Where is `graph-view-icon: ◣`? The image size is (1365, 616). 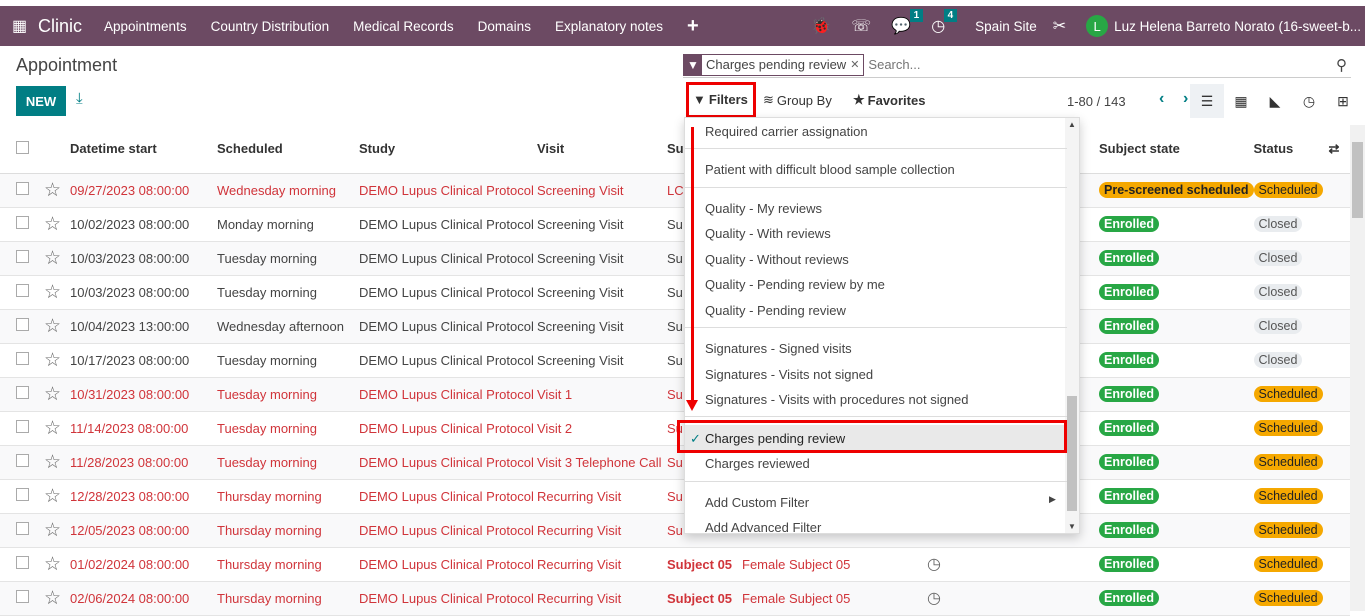 graph-view-icon: ◣ is located at coordinates (1275, 101).